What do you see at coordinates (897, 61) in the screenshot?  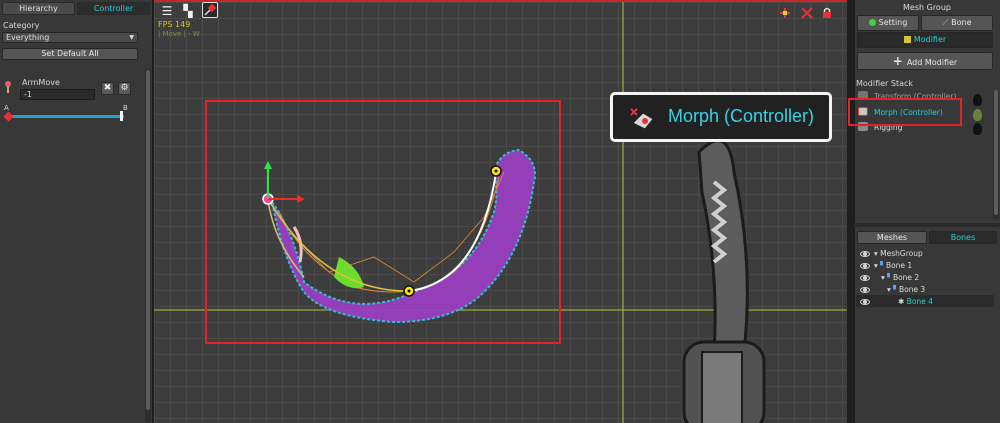 I see `plus-icon: +` at bounding box center [897, 61].